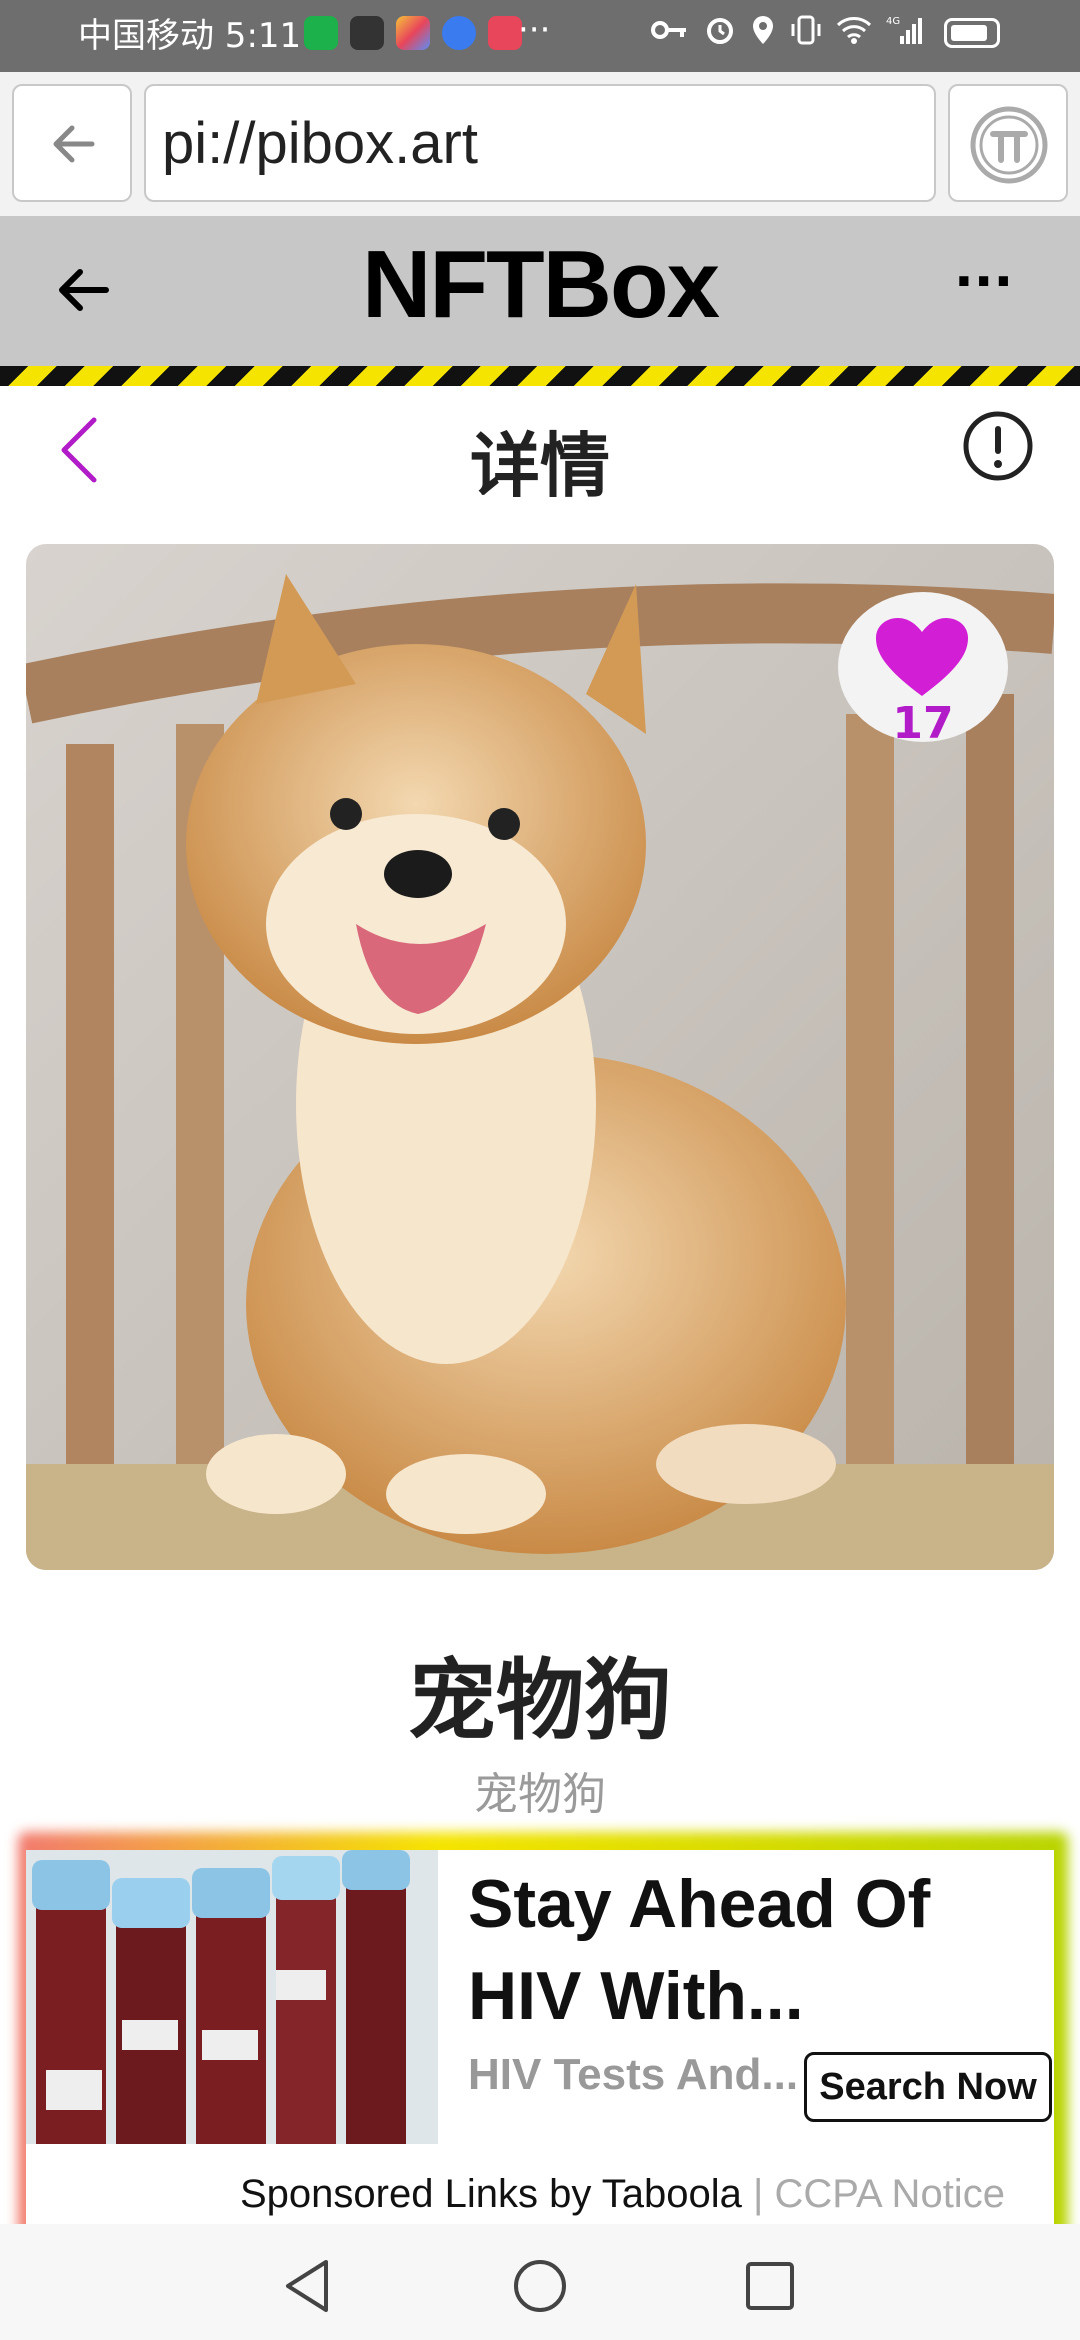  Describe the element at coordinates (190, 36) in the screenshot. I see `carrier-time: 中国移动 5:11` at that location.